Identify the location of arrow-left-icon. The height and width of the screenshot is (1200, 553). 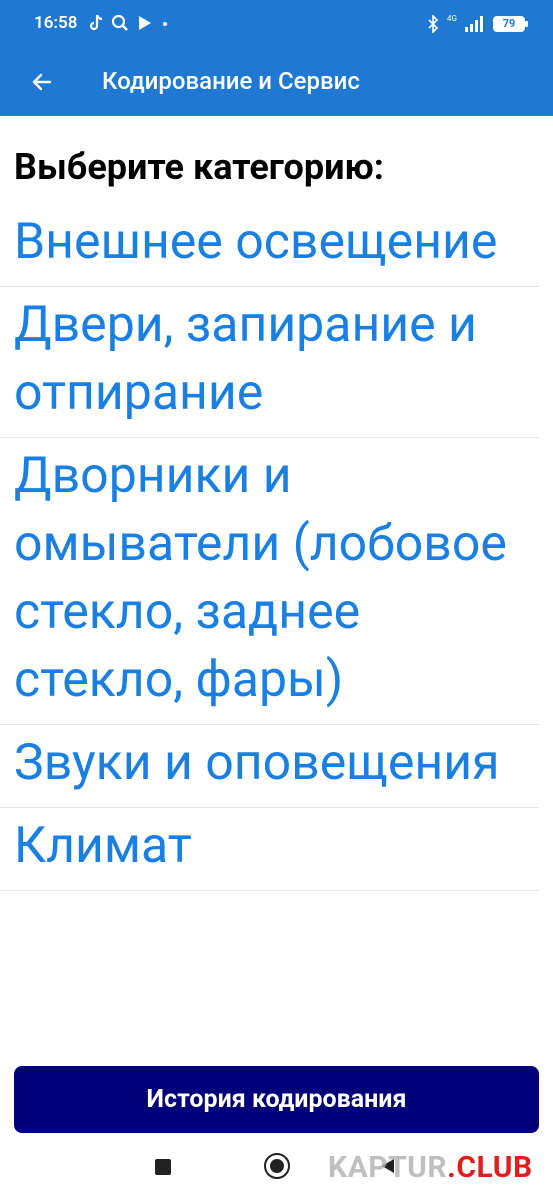
(42, 82).